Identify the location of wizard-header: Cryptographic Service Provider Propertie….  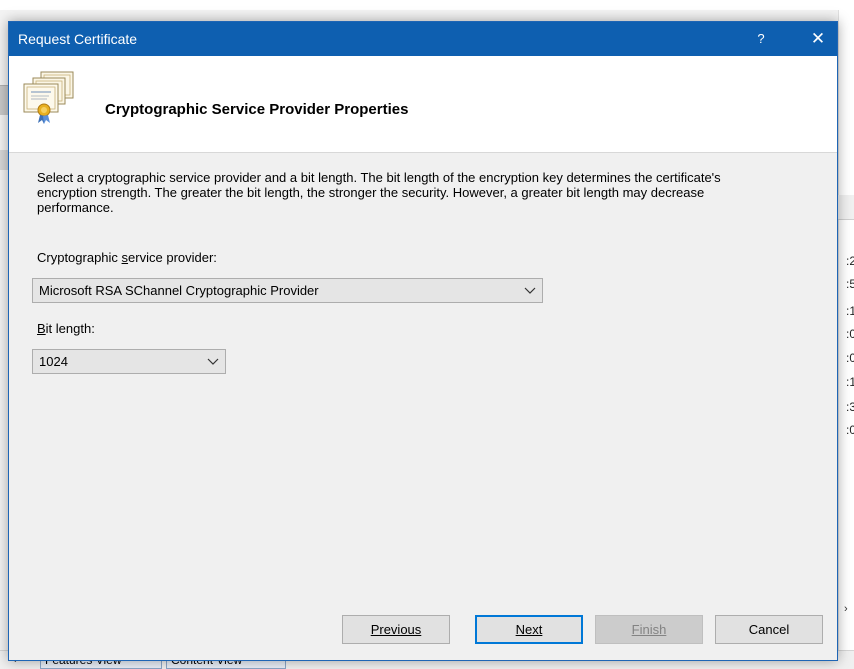
(423, 104).